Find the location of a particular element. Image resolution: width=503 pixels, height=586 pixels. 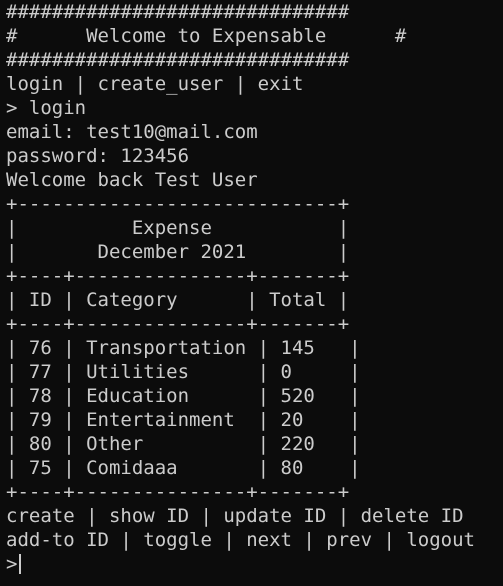

table-header: | ID | Category | Total | is located at coordinates (178, 300).